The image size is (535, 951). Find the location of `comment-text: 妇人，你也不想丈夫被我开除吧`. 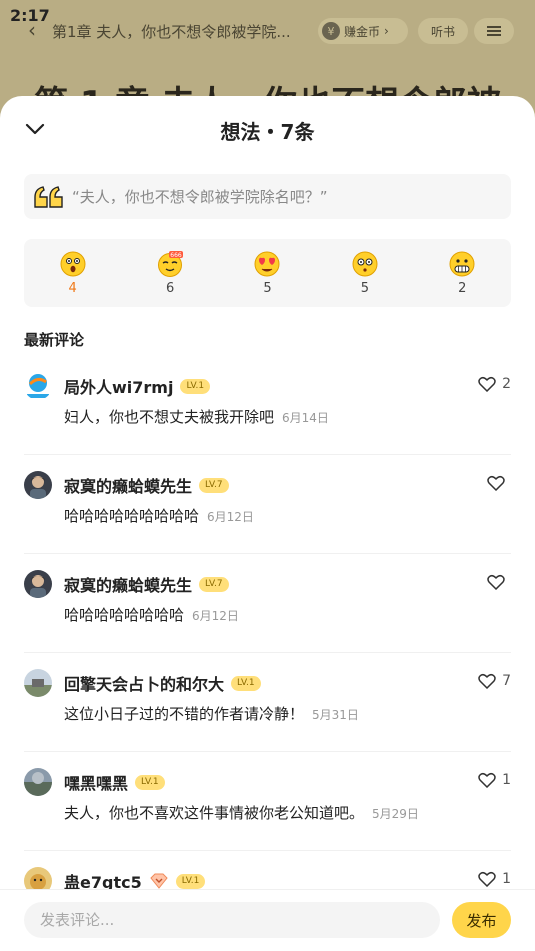

comment-text: 妇人，你也不想丈夫被我开除吧 is located at coordinates (169, 417).